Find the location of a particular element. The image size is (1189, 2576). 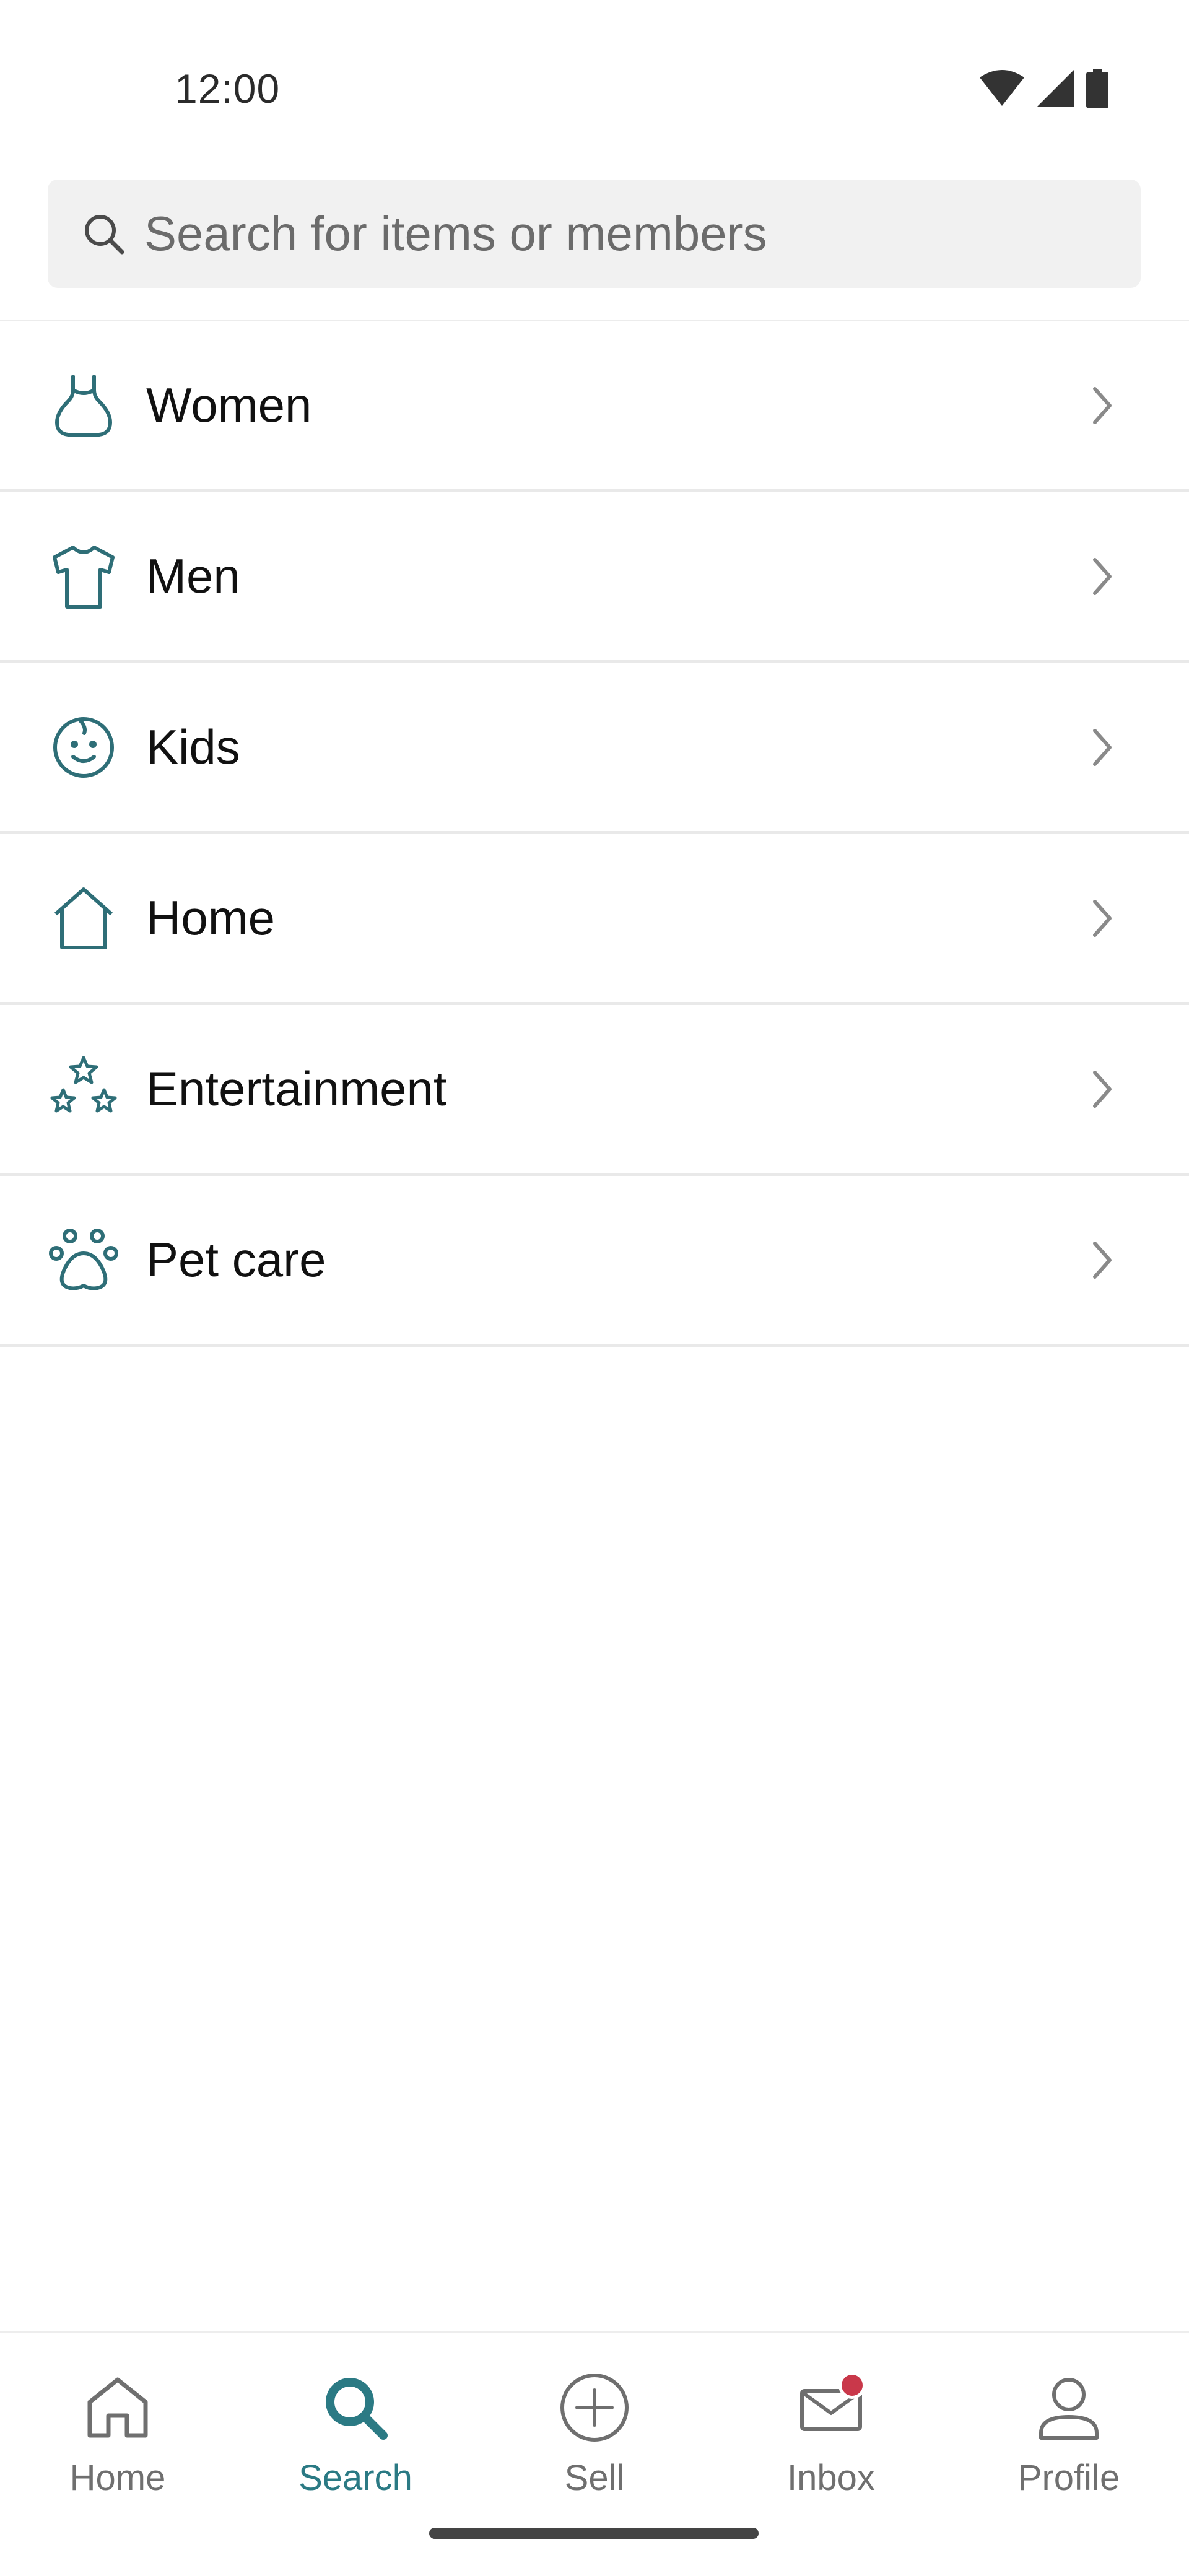

nav-tab-search: Search is located at coordinates (355, 2441).